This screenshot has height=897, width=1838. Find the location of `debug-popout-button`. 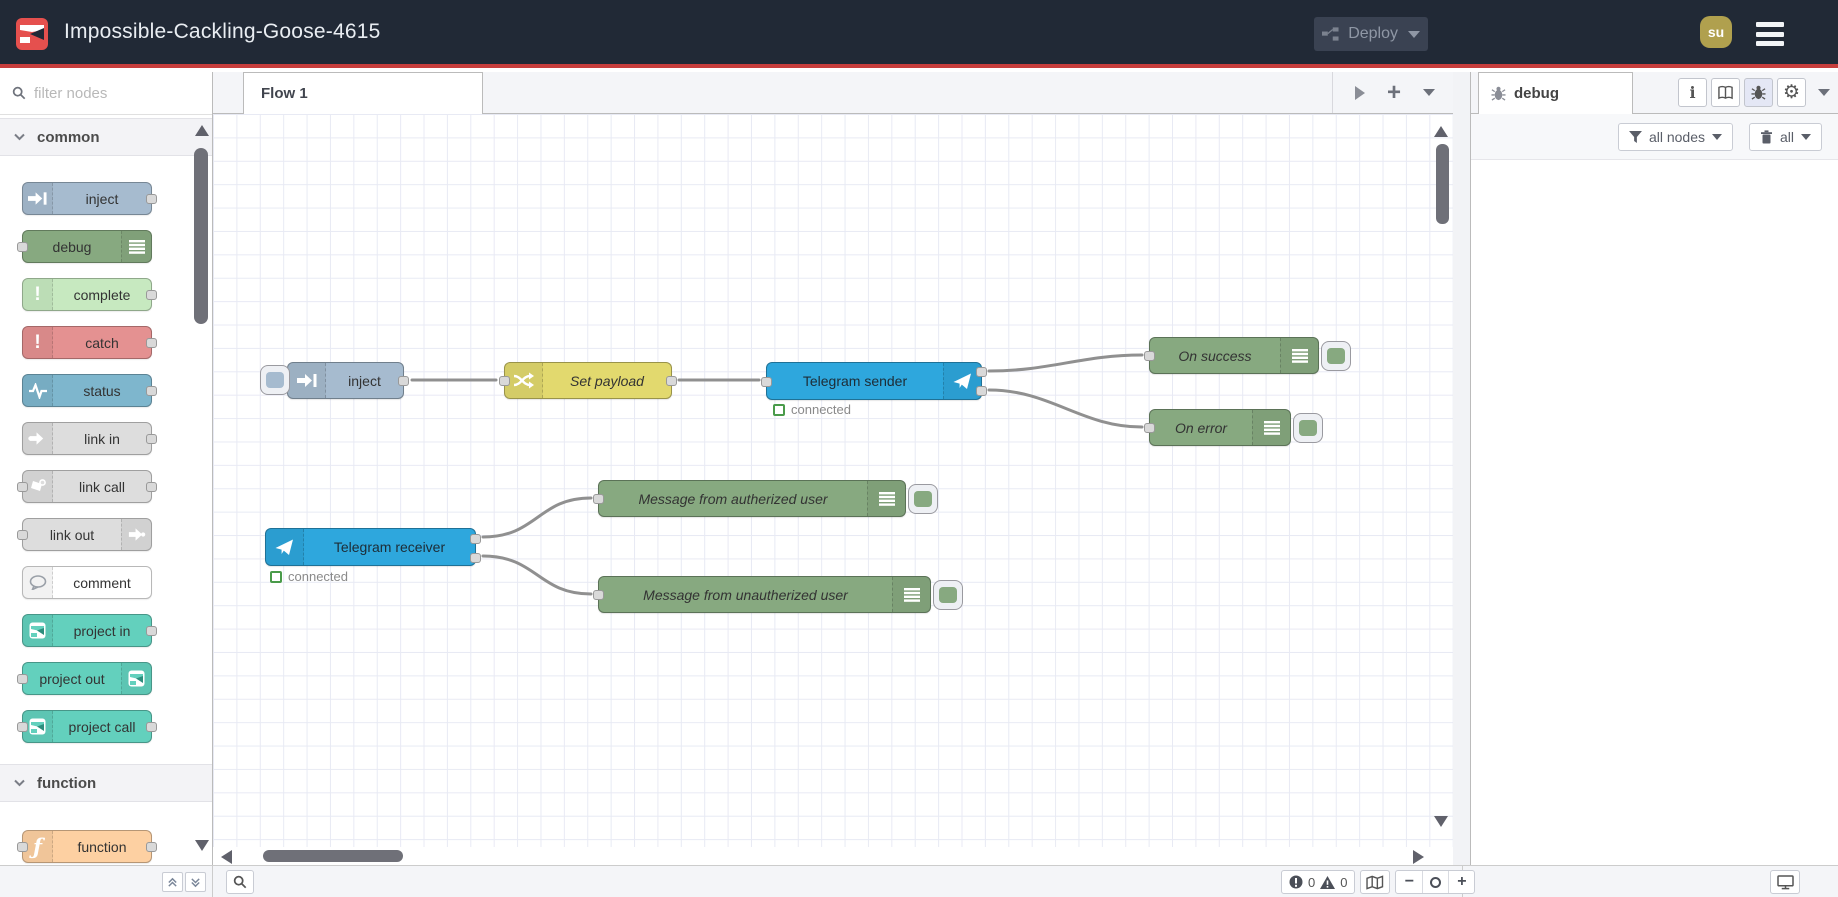

debug-popout-button is located at coordinates (1785, 882).